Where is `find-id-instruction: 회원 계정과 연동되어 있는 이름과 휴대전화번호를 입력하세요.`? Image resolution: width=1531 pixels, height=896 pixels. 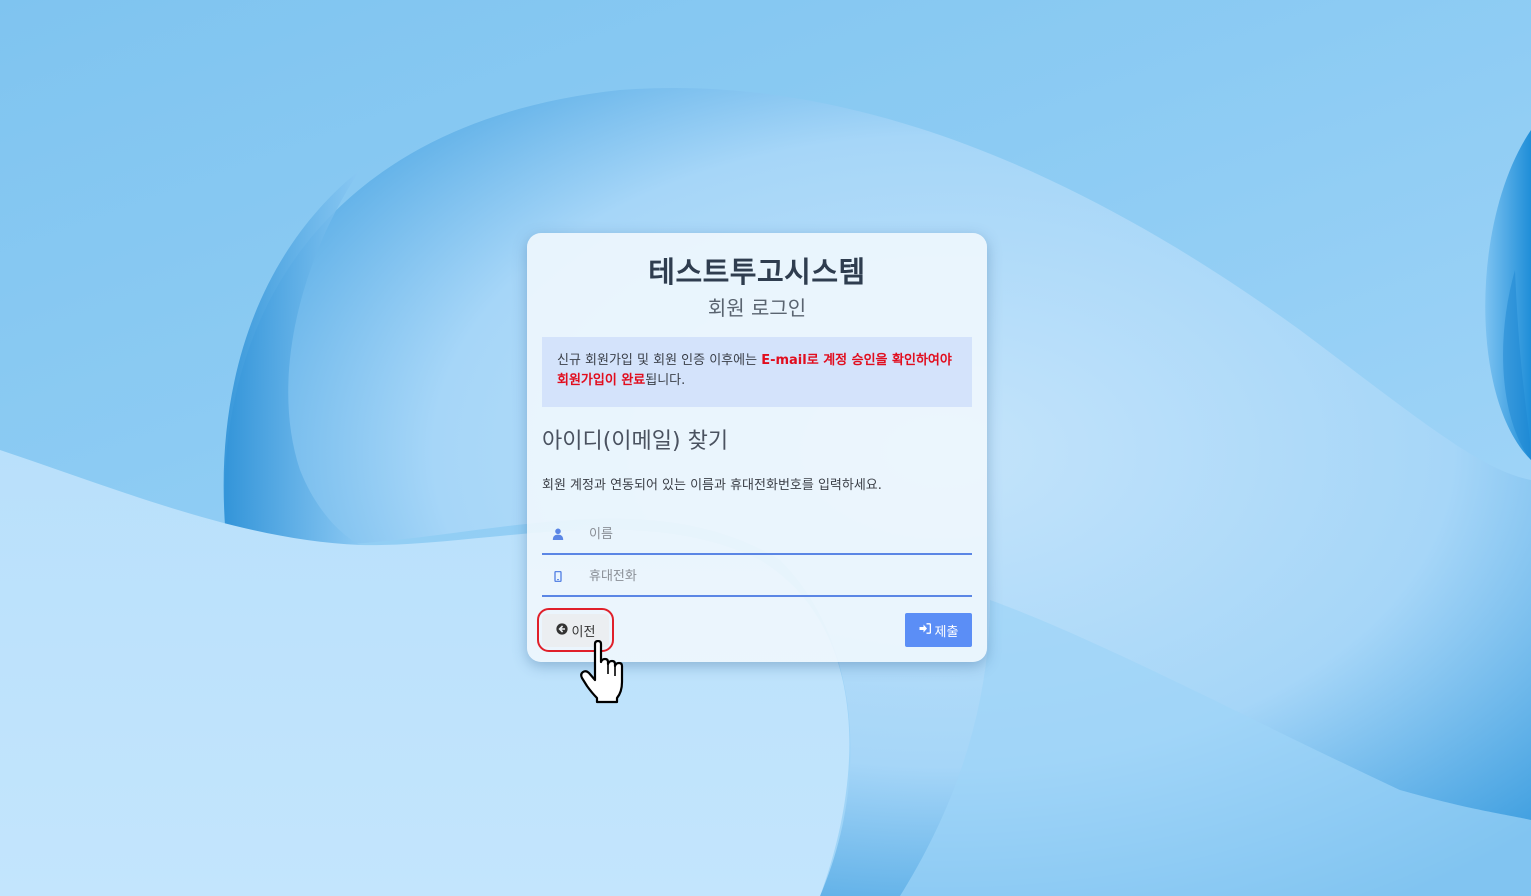 find-id-instruction: 회원 계정과 연동되어 있는 이름과 휴대전화번호를 입력하세요. is located at coordinates (712, 485).